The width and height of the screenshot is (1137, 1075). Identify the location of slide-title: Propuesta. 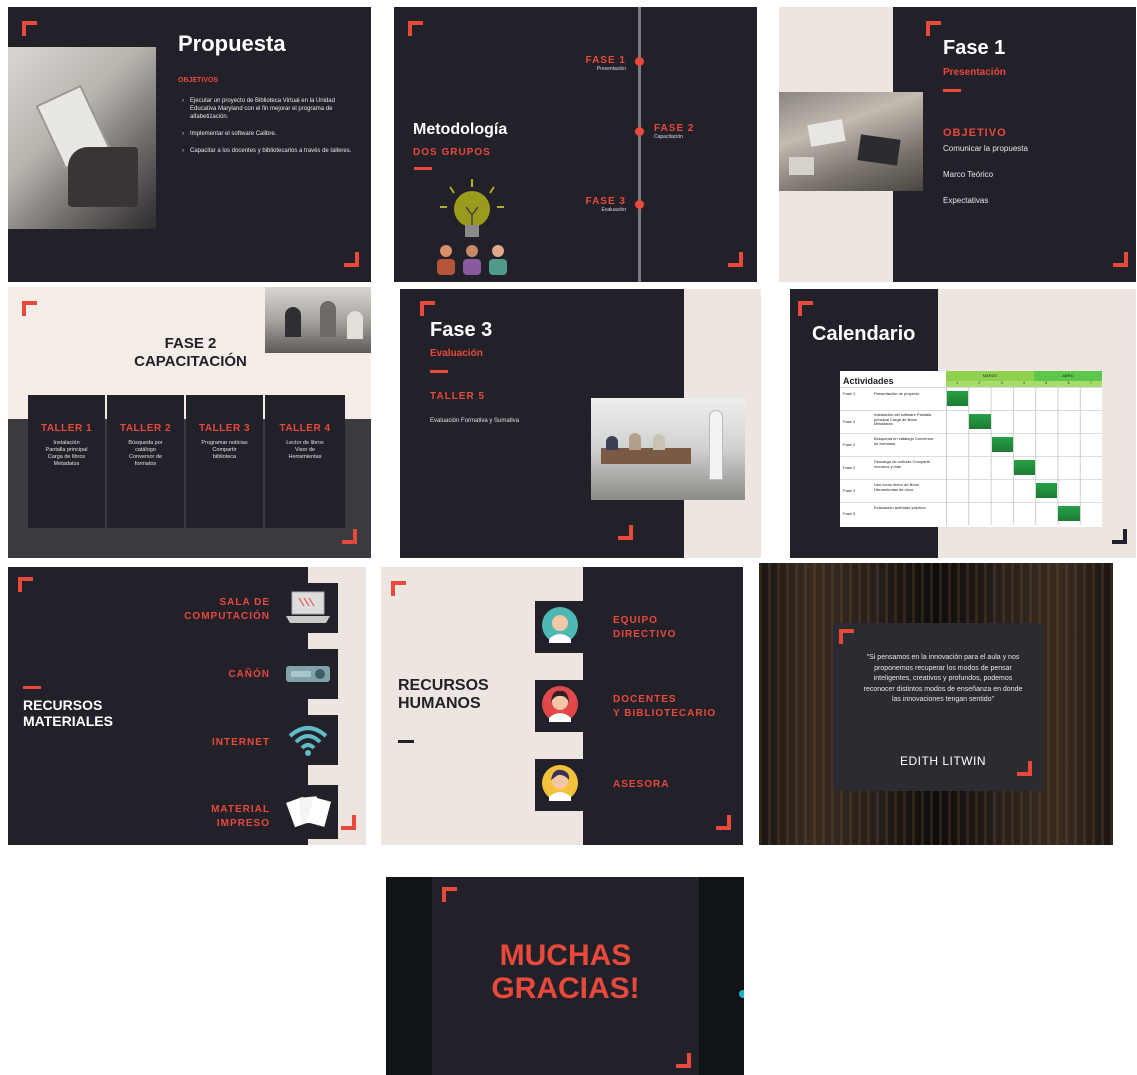
(232, 43).